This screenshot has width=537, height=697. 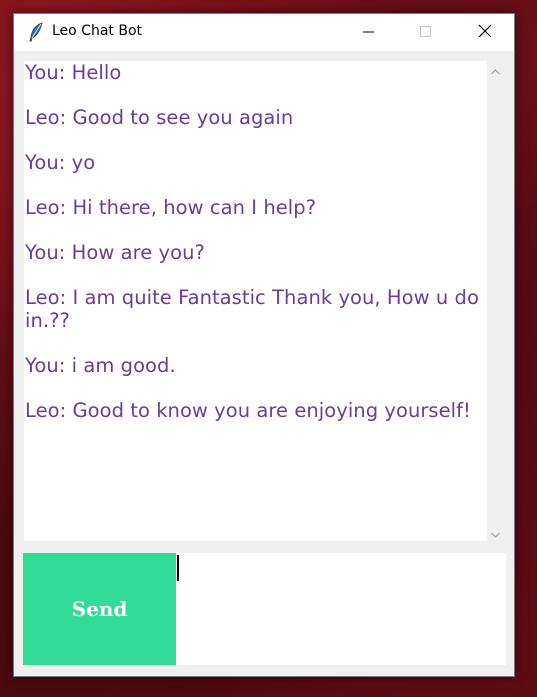 I want to click on maximize-button, so click(x=426, y=32).